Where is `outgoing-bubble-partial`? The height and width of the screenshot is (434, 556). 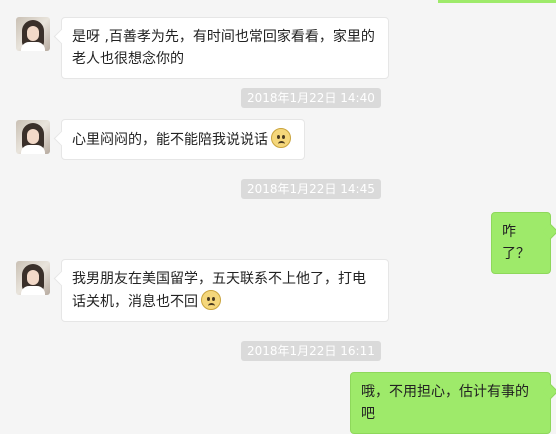
outgoing-bubble-partial is located at coordinates (497, 1).